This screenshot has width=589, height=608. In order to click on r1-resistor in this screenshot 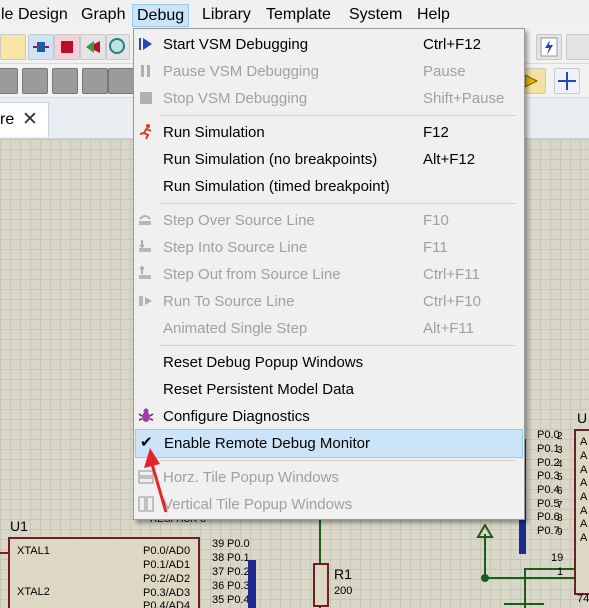, I will do `click(321, 585)`.